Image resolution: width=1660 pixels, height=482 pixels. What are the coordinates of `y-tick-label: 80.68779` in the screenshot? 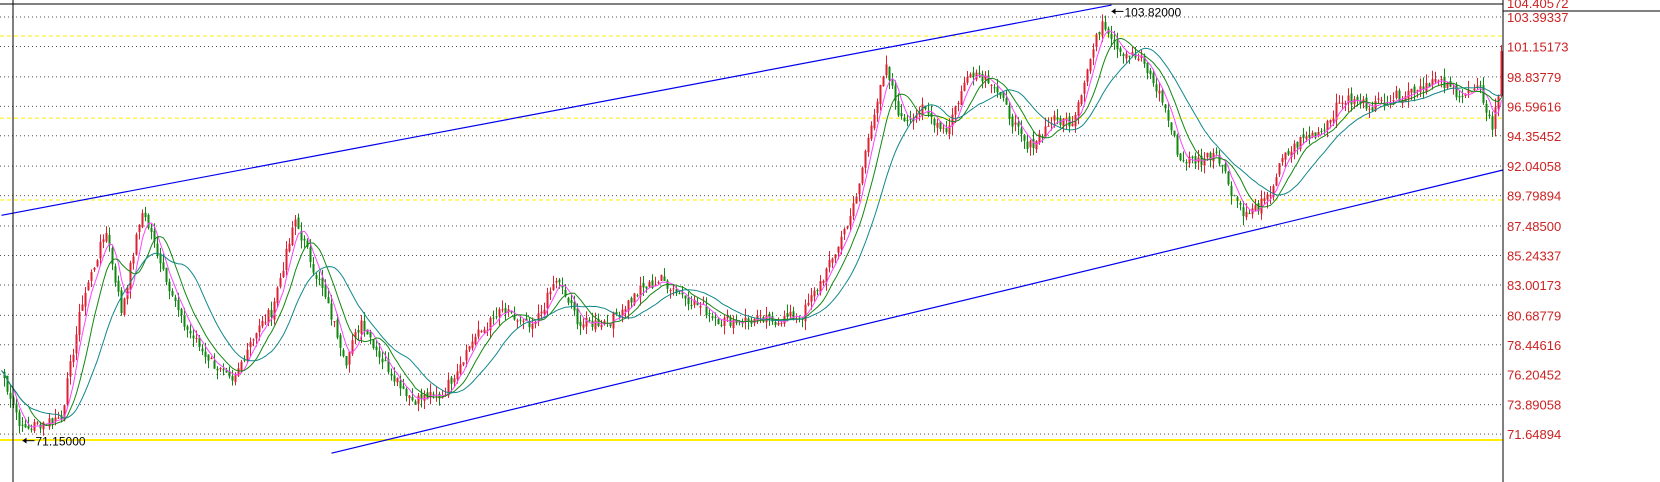 It's located at (1534, 315).